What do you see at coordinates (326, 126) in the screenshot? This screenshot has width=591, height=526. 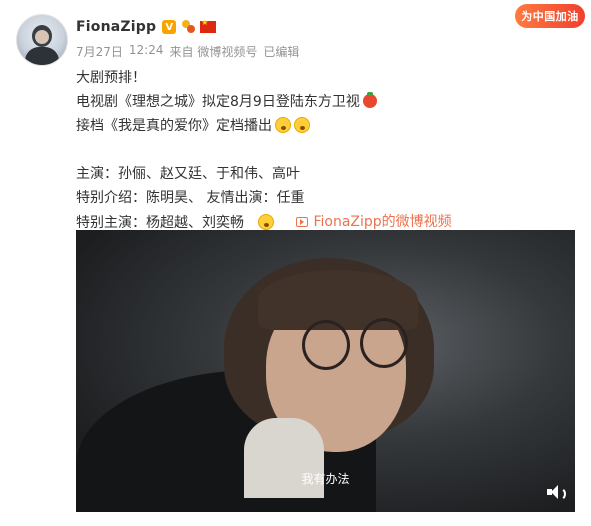 I see `post-line: 接档《我是真的爱你》定档播出` at bounding box center [326, 126].